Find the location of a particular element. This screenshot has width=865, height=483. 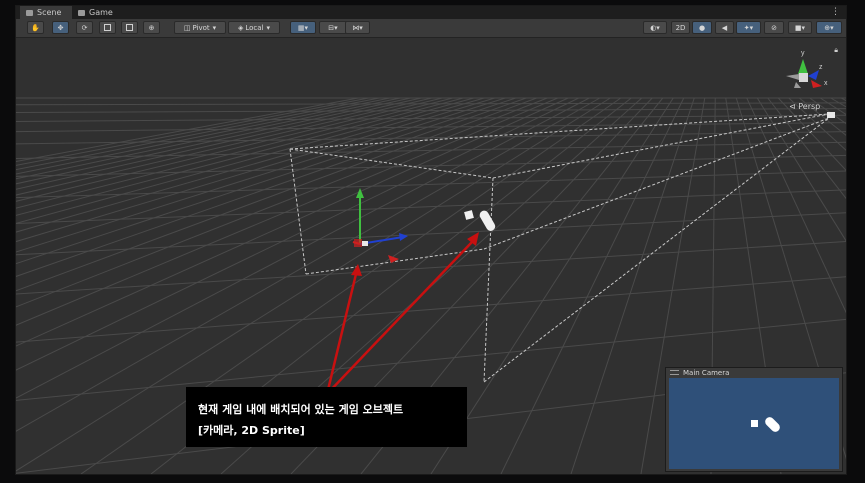

pivot-dropdown: ◫ Pivot ▾ is located at coordinates (200, 27).